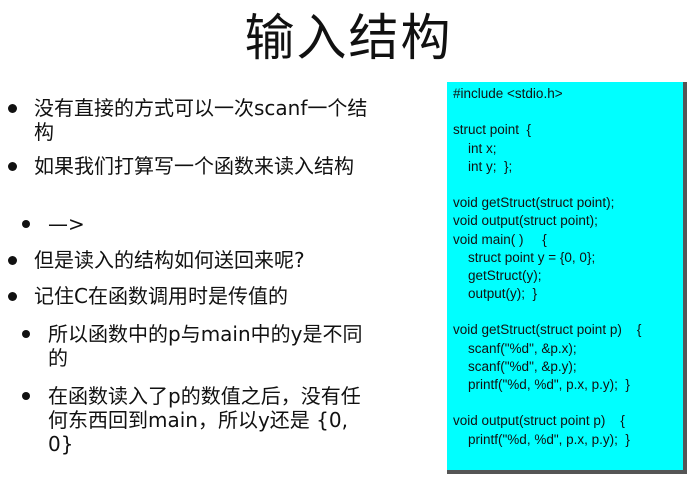 The width and height of the screenshot is (697, 482). I want to click on code-line: #include <stdio.h>, so click(508, 93).